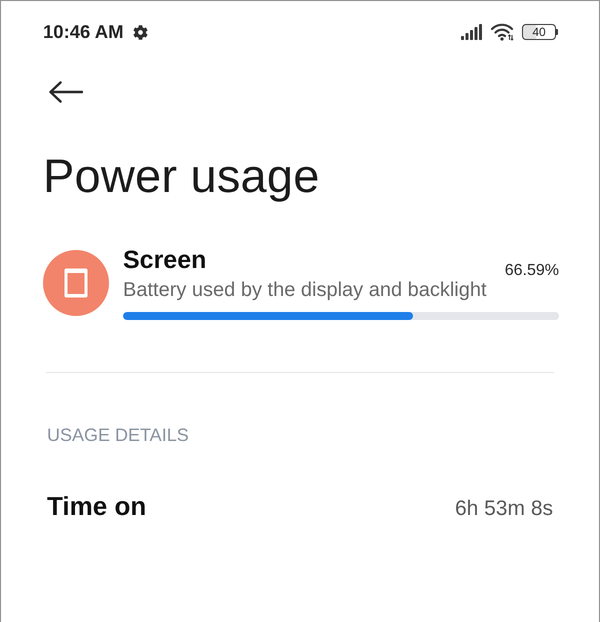  What do you see at coordinates (472, 32) in the screenshot?
I see `signal-icon` at bounding box center [472, 32].